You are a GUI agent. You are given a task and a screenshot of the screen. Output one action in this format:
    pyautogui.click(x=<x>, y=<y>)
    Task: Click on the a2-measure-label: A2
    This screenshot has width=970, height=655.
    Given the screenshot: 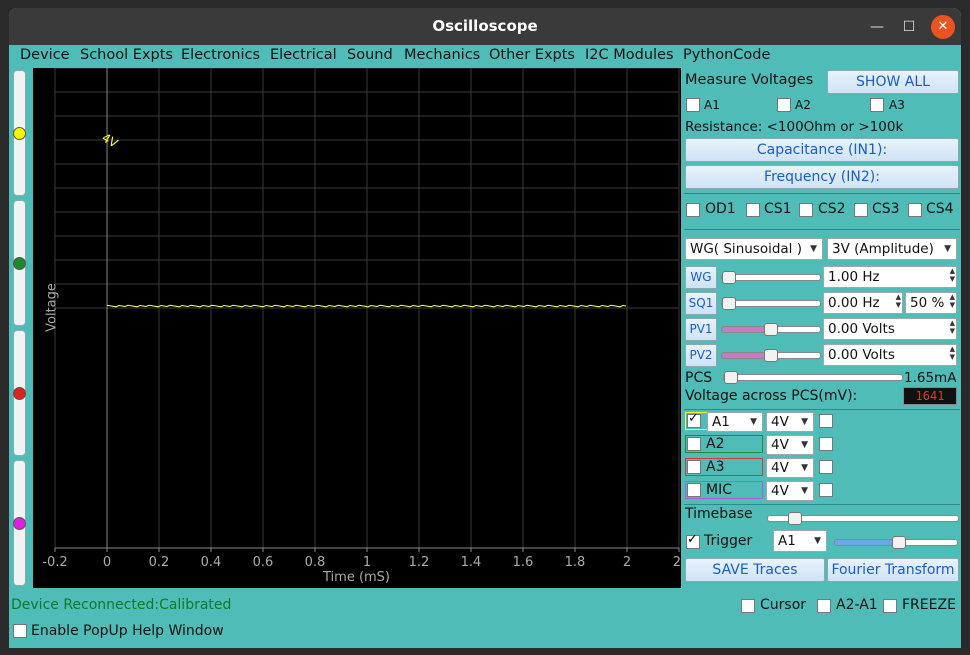 What is the action you would take?
    pyautogui.click(x=803, y=105)
    